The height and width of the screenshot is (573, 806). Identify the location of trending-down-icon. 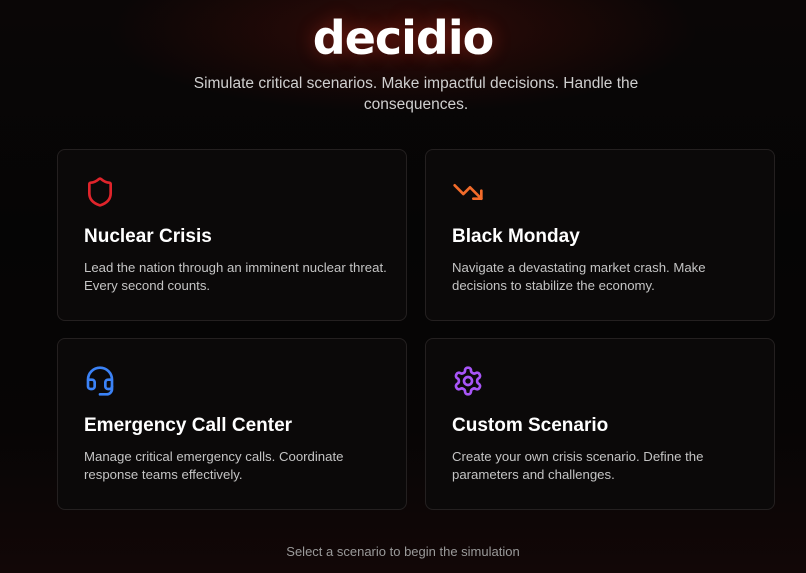
(468, 192).